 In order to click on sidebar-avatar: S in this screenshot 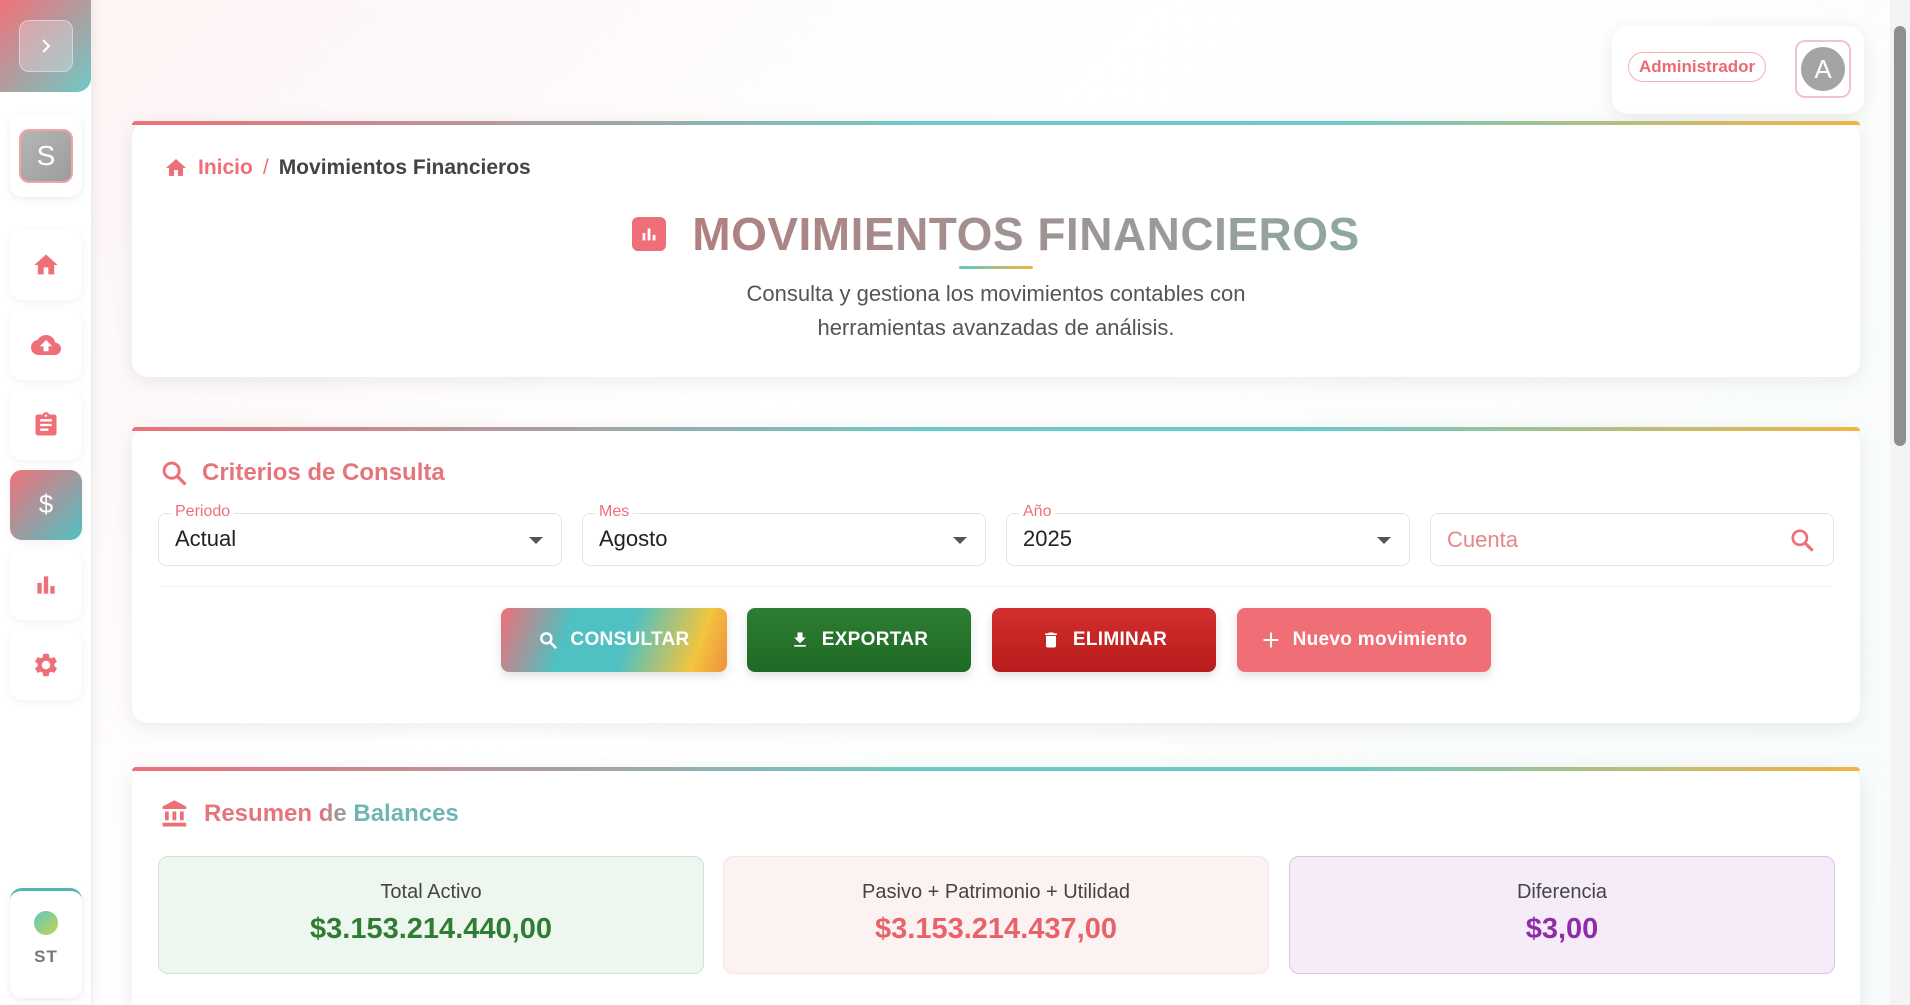, I will do `click(46, 156)`.